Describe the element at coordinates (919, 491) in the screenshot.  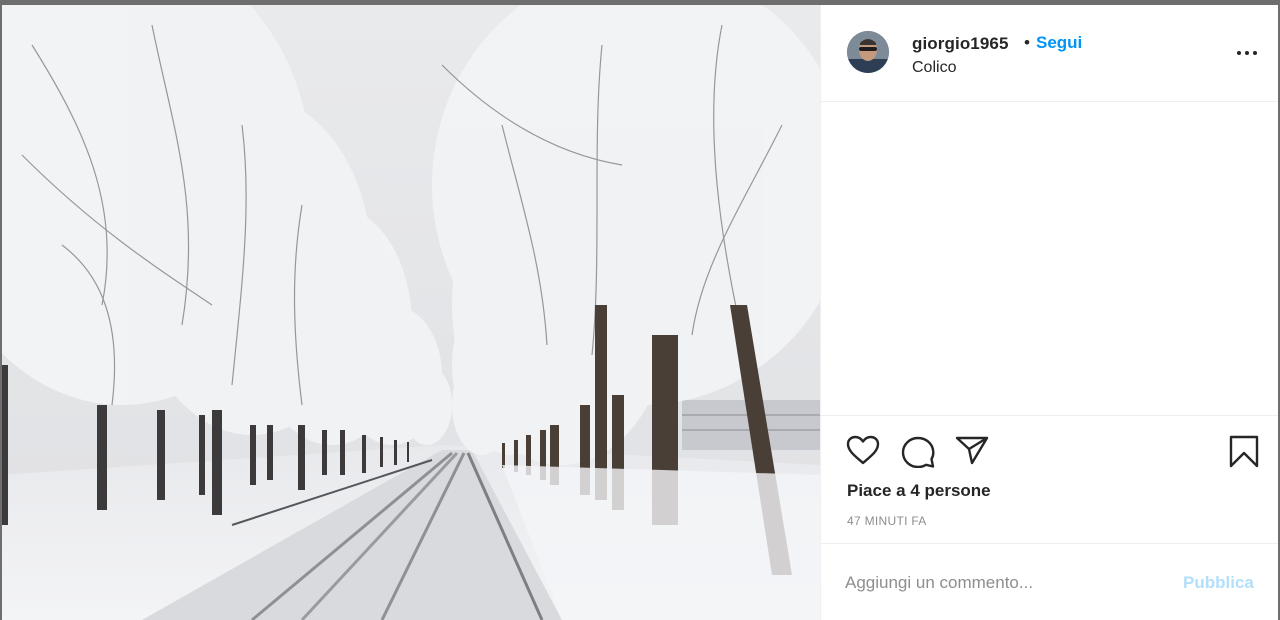
I see `likes-count: Piace a 4 persone` at that location.